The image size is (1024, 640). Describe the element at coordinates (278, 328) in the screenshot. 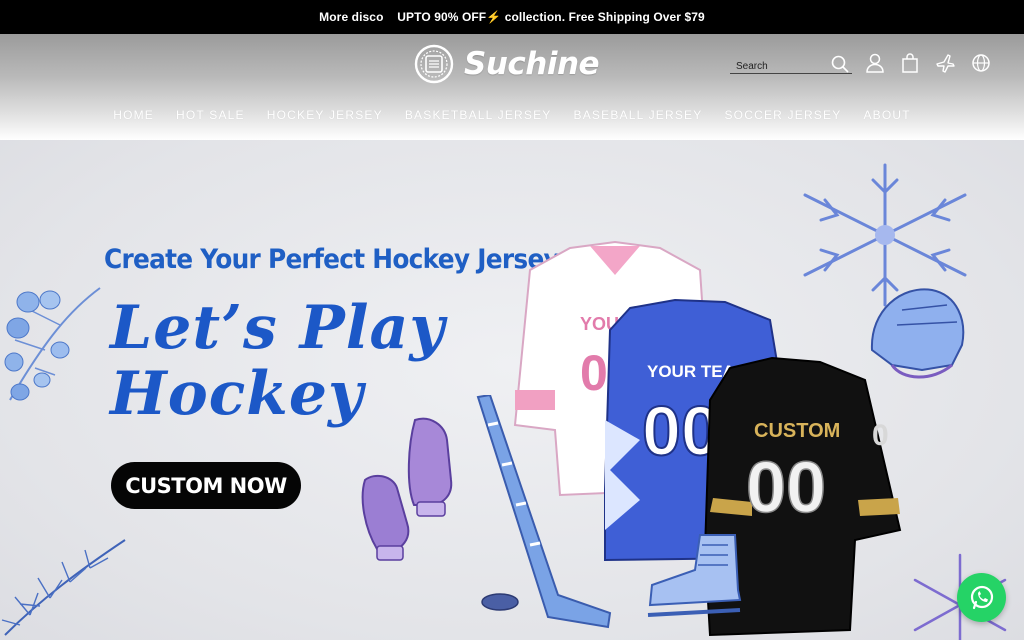

I see `hero-title-line-1: Let’s Play` at that location.